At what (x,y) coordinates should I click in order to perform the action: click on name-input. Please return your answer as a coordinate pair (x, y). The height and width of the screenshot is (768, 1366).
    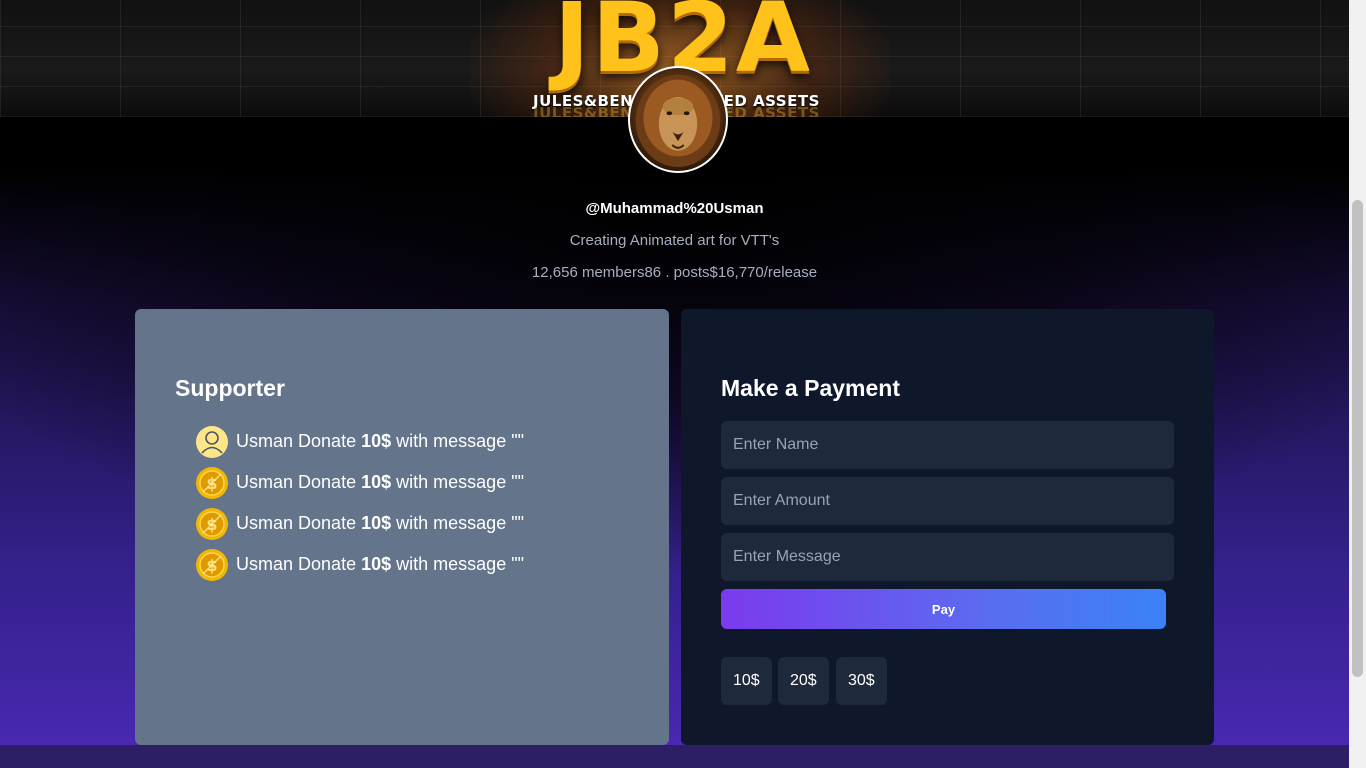
    Looking at the image, I should click on (947, 445).